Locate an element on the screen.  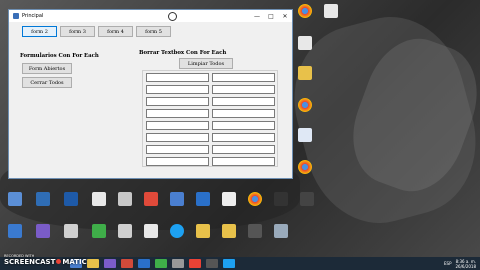
title-bar: Principal — □ ✕ is located at coordinates (150, 16).